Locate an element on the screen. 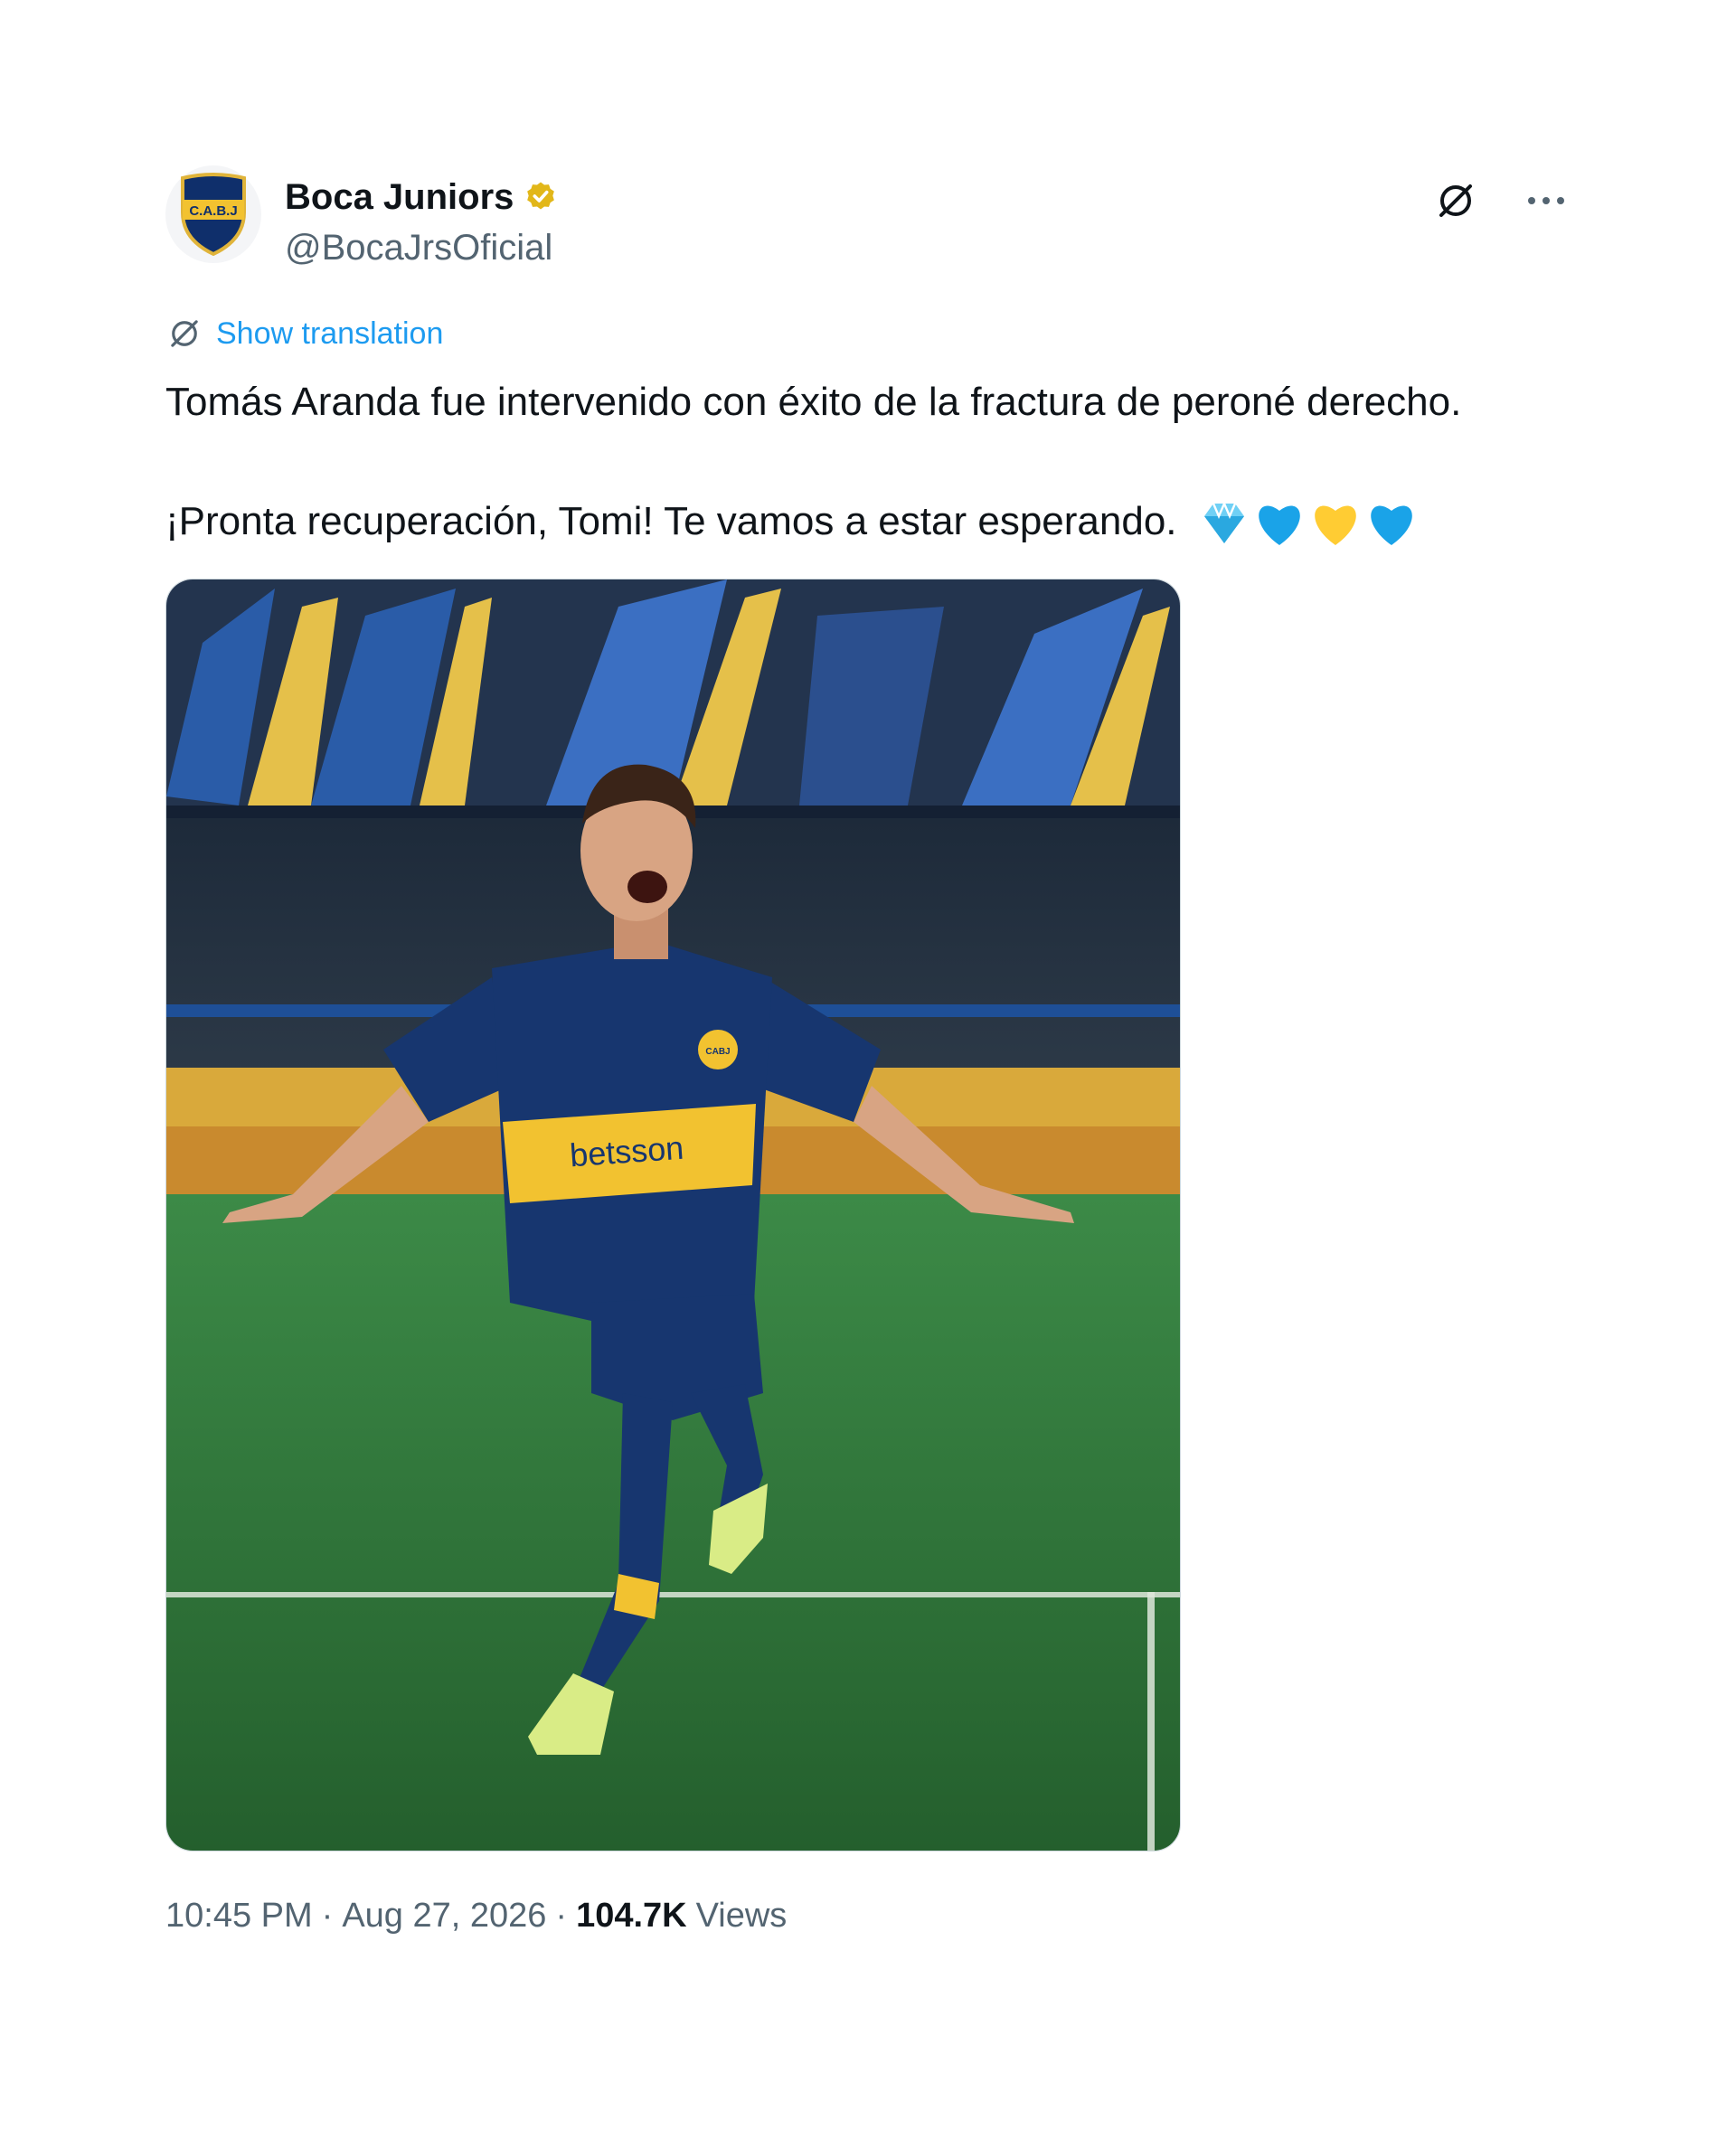 This screenshot has height=2148, width=1736. svg-text: betsson is located at coordinates (627, 1152).